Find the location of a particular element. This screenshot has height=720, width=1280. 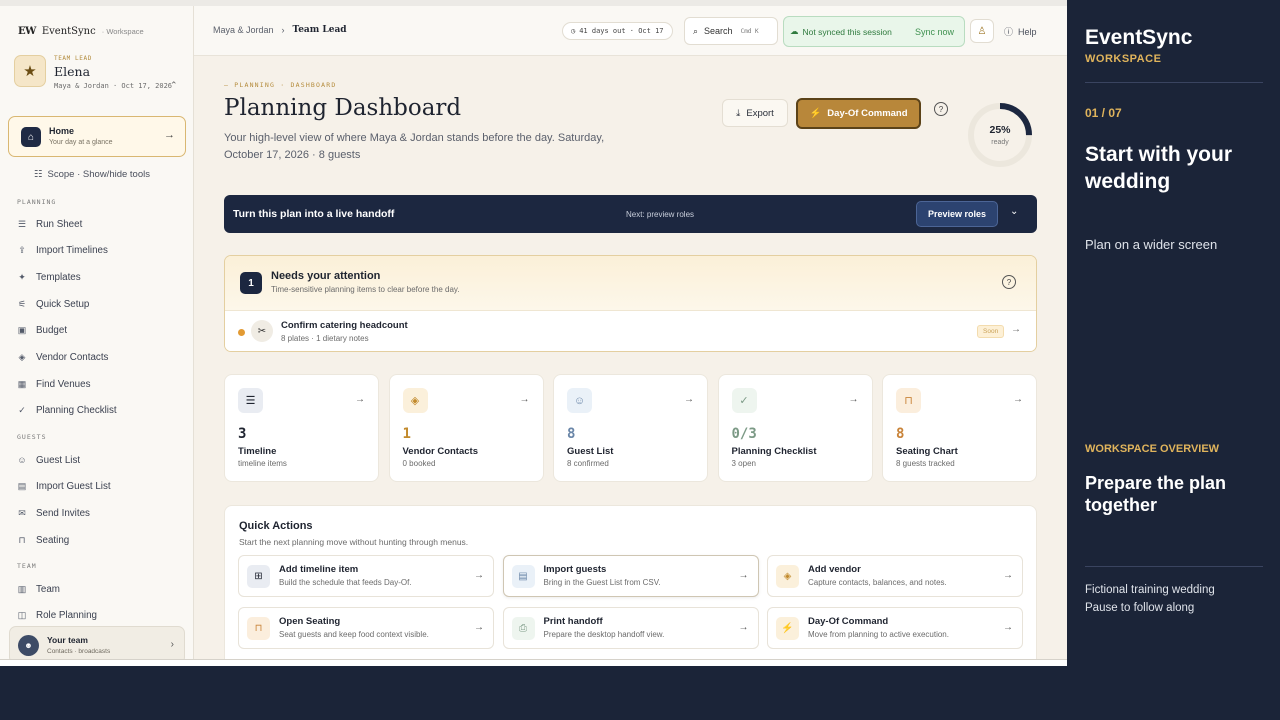

sidebar-item-home: ⌂ Home Your day at a glance → is located at coordinates (97, 136).